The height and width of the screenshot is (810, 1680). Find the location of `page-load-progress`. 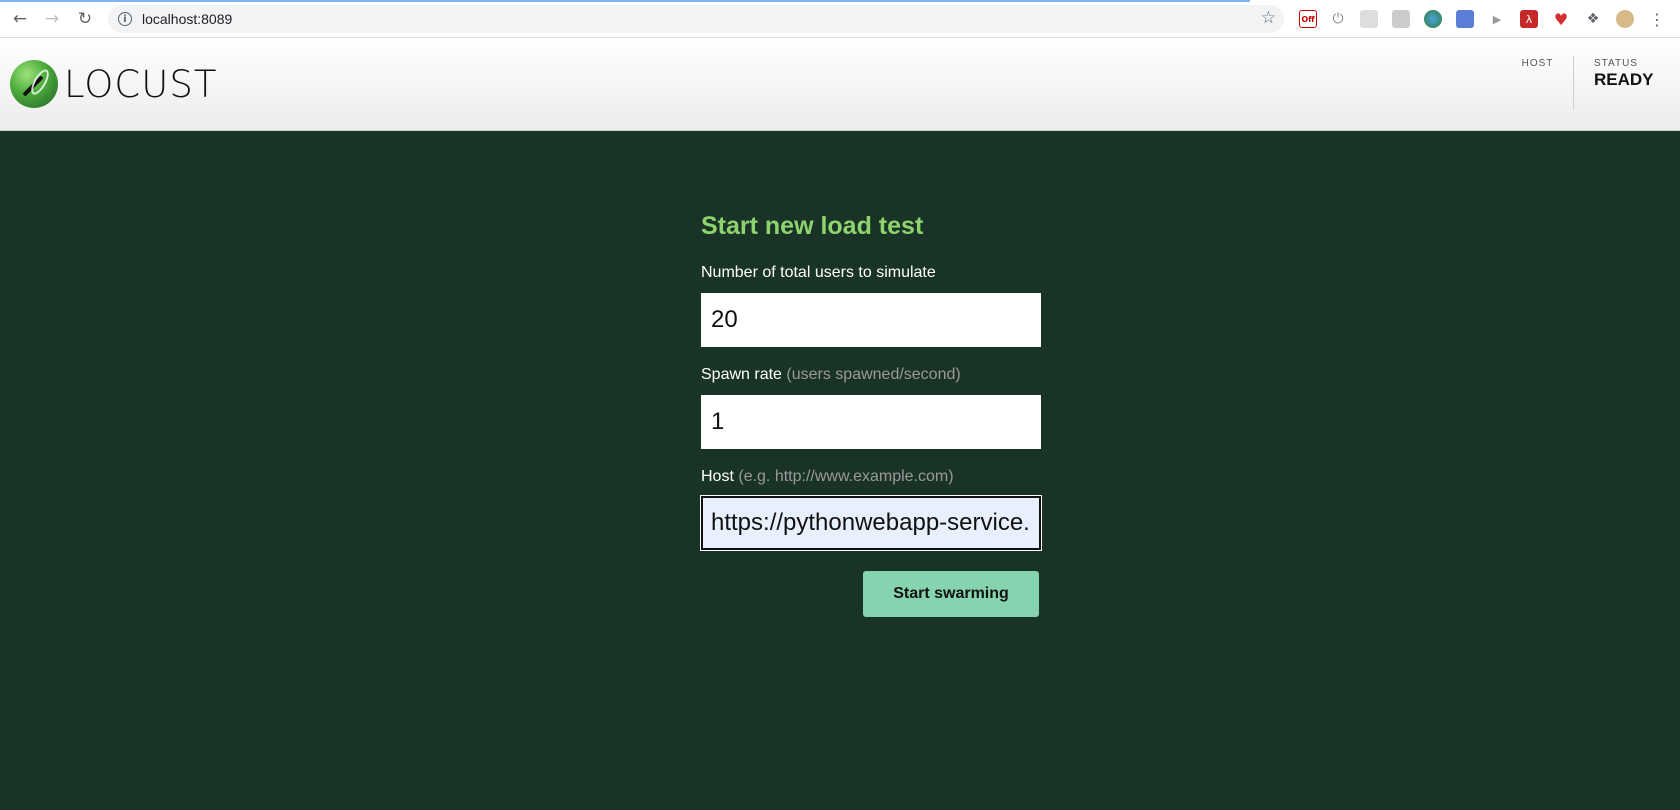

page-load-progress is located at coordinates (625, 1).